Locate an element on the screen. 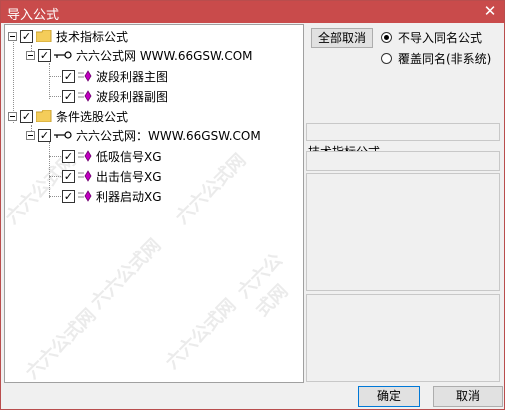 This screenshot has width=505, height=410. tree-item-formula: ✓ 波段利器副图 is located at coordinates (115, 96).